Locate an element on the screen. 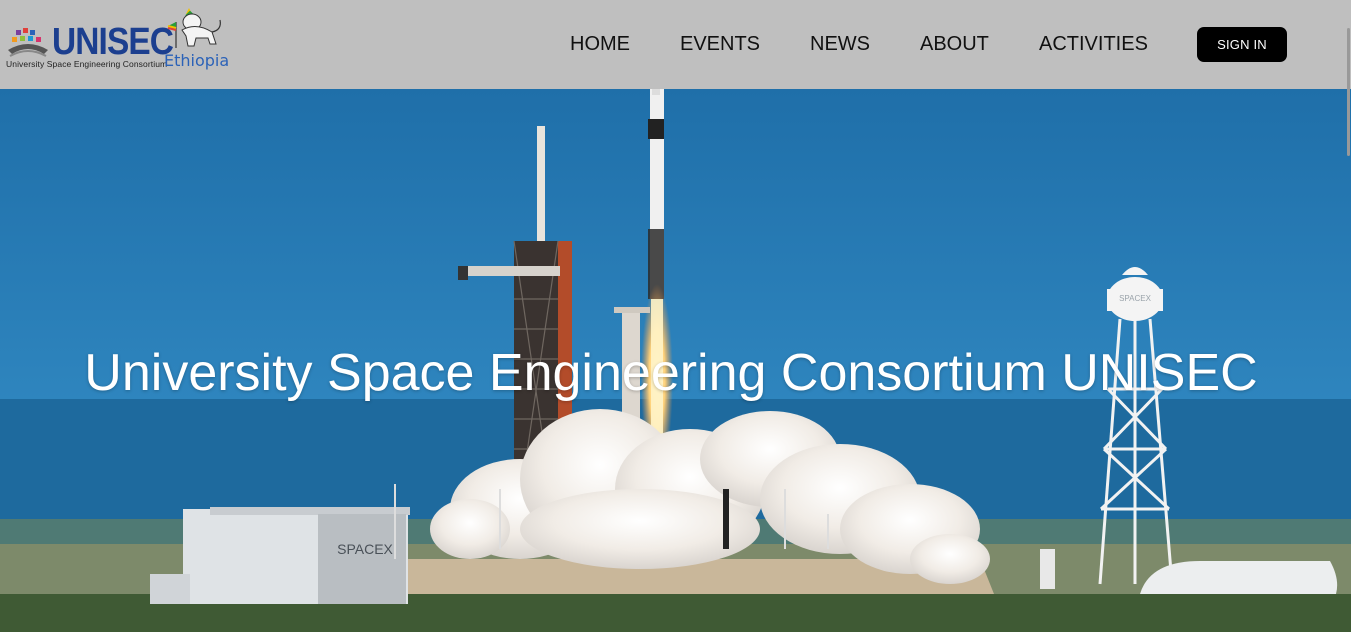 The height and width of the screenshot is (632, 1351). logo-wordmark: UNISEC is located at coordinates (113, 42).